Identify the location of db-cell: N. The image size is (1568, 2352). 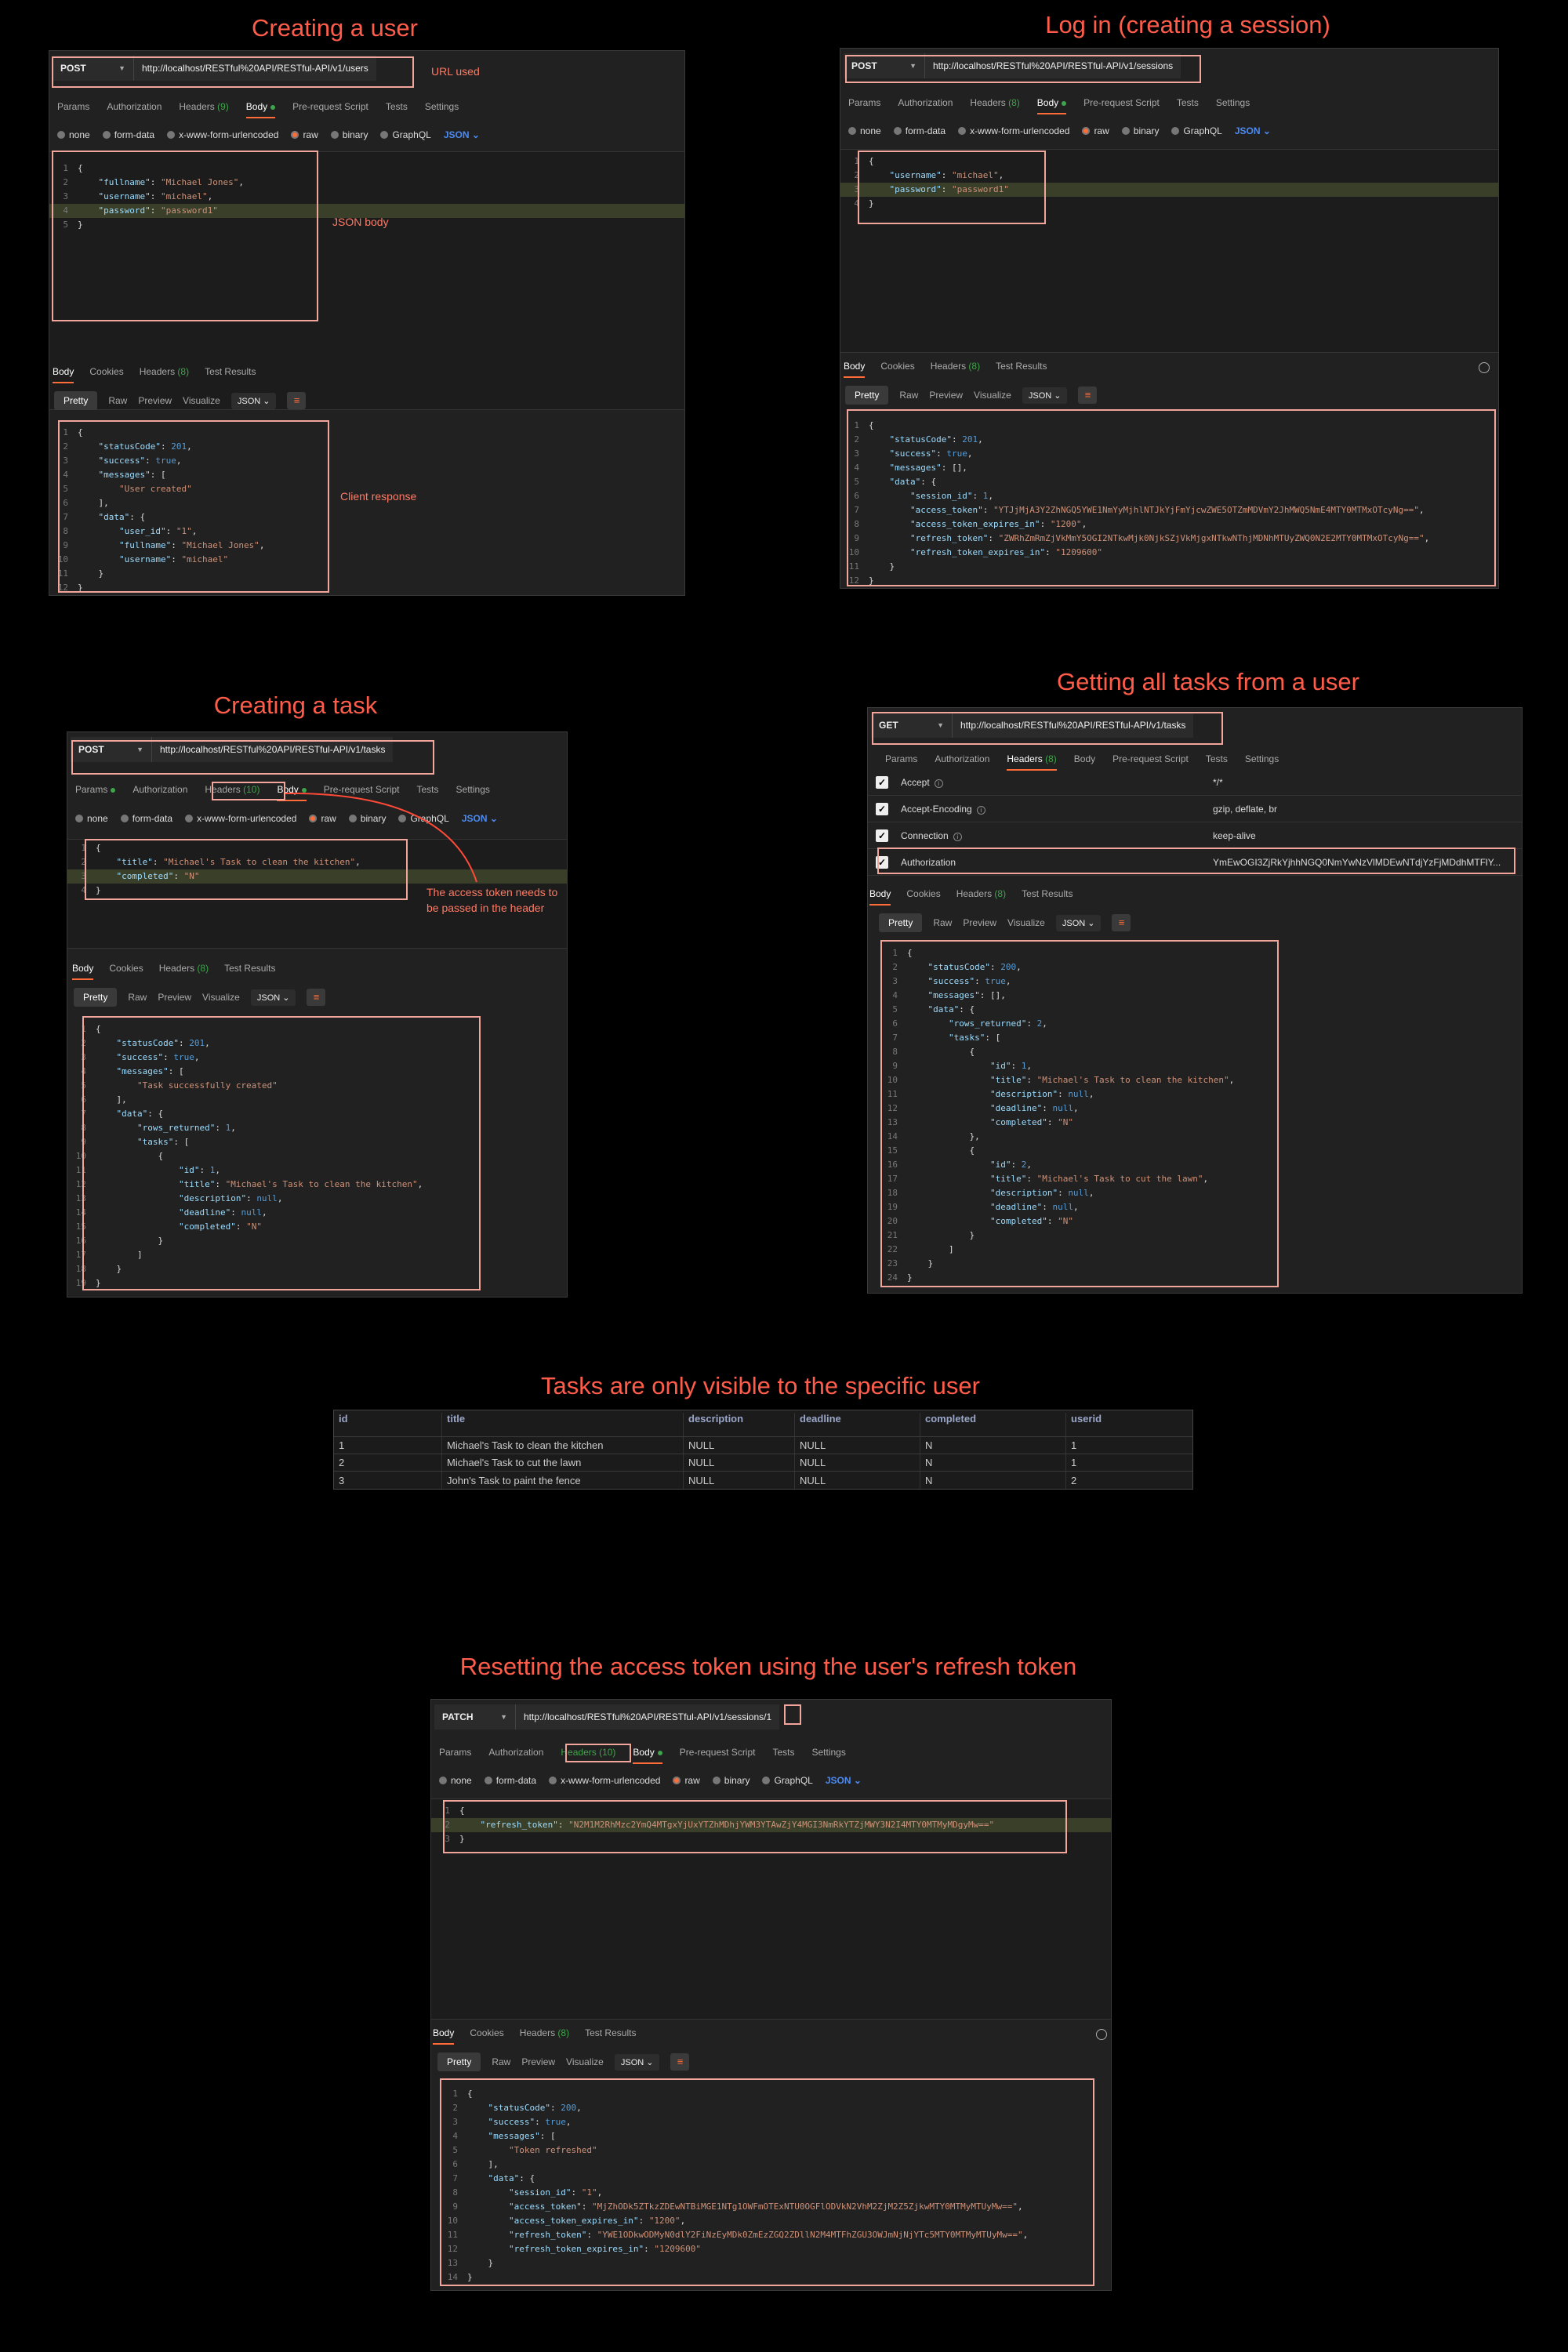
(993, 1445).